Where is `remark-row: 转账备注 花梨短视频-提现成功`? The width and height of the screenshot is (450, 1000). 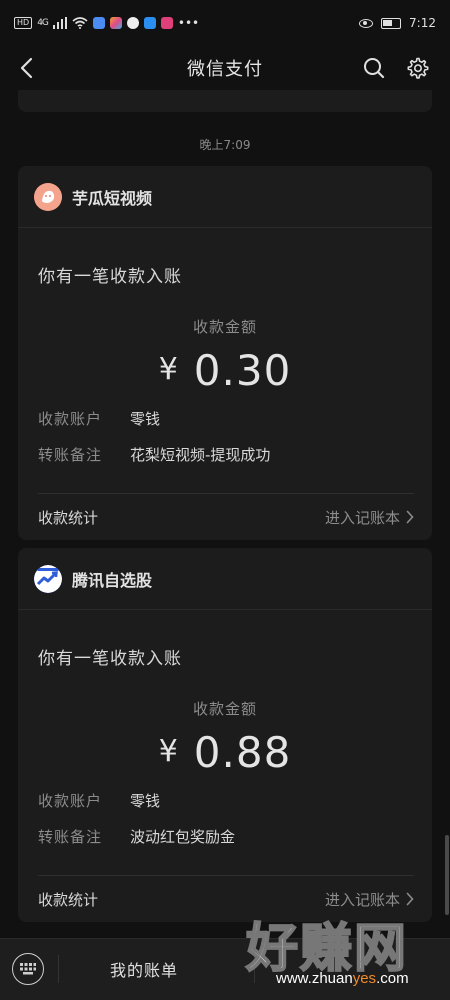
remark-row: 转账备注 花梨短视频-提现成功 is located at coordinates (154, 454).